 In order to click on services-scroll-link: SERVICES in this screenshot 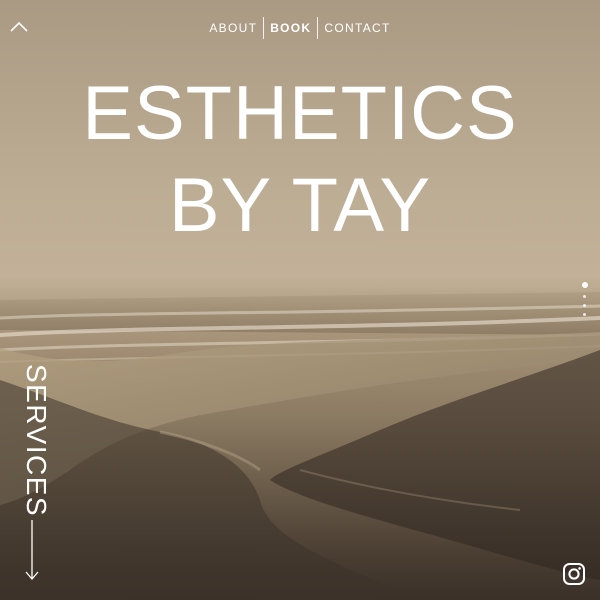, I will do `click(33, 474)`.